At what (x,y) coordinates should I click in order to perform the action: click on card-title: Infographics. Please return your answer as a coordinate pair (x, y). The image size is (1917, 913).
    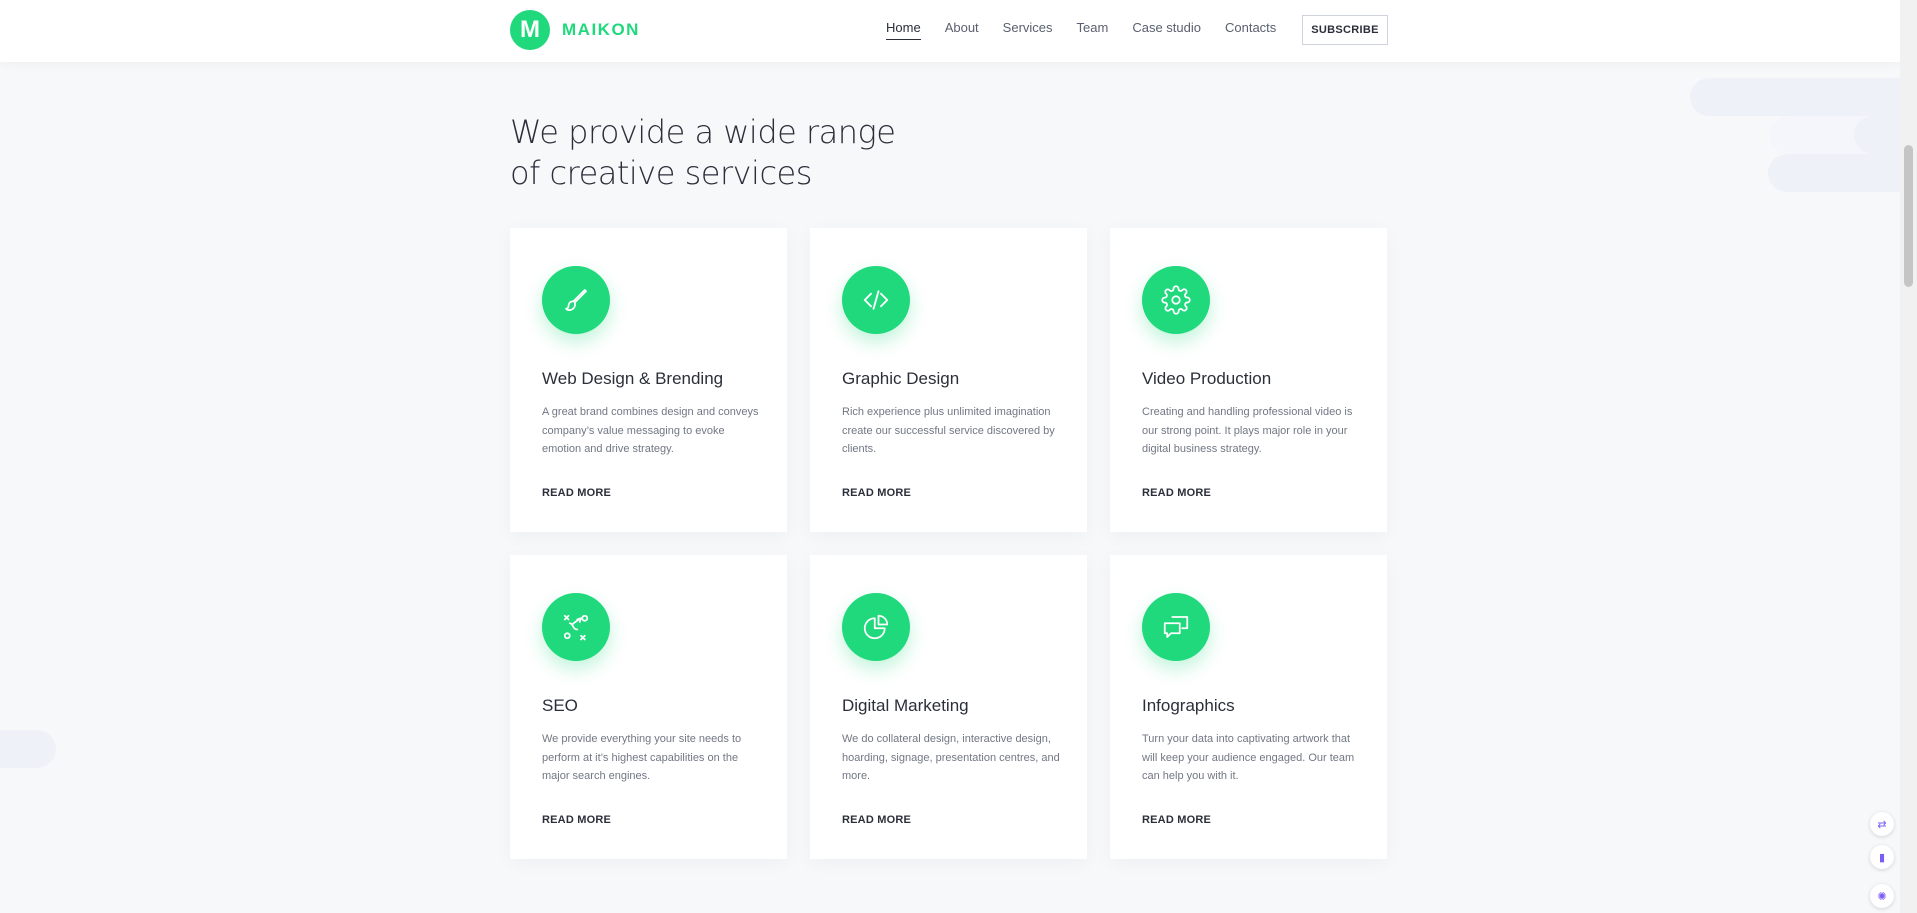
    Looking at the image, I should click on (1188, 705).